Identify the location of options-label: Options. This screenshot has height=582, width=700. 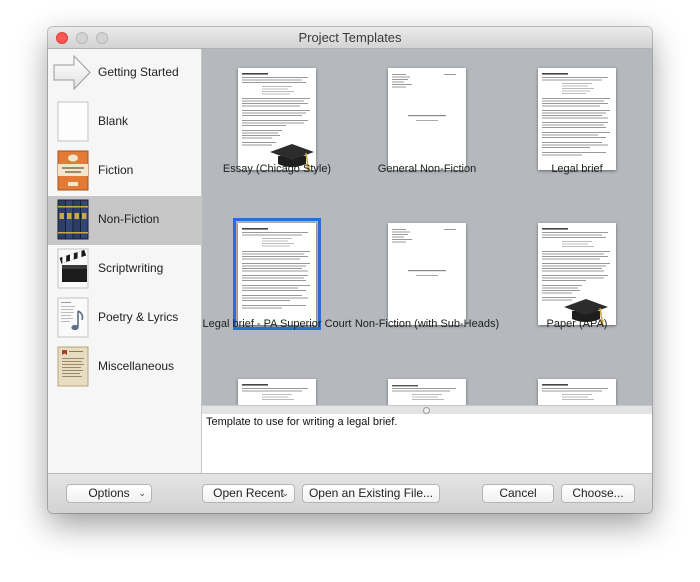
(109, 493).